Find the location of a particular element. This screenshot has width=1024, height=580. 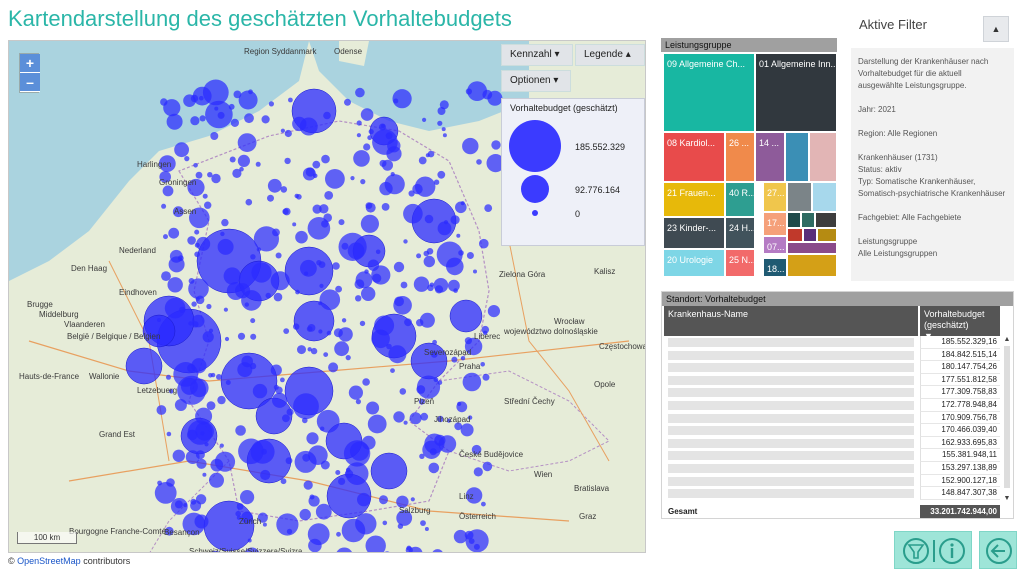

kennzahl-dropdown: Kennzahl ▾ is located at coordinates (537, 55).